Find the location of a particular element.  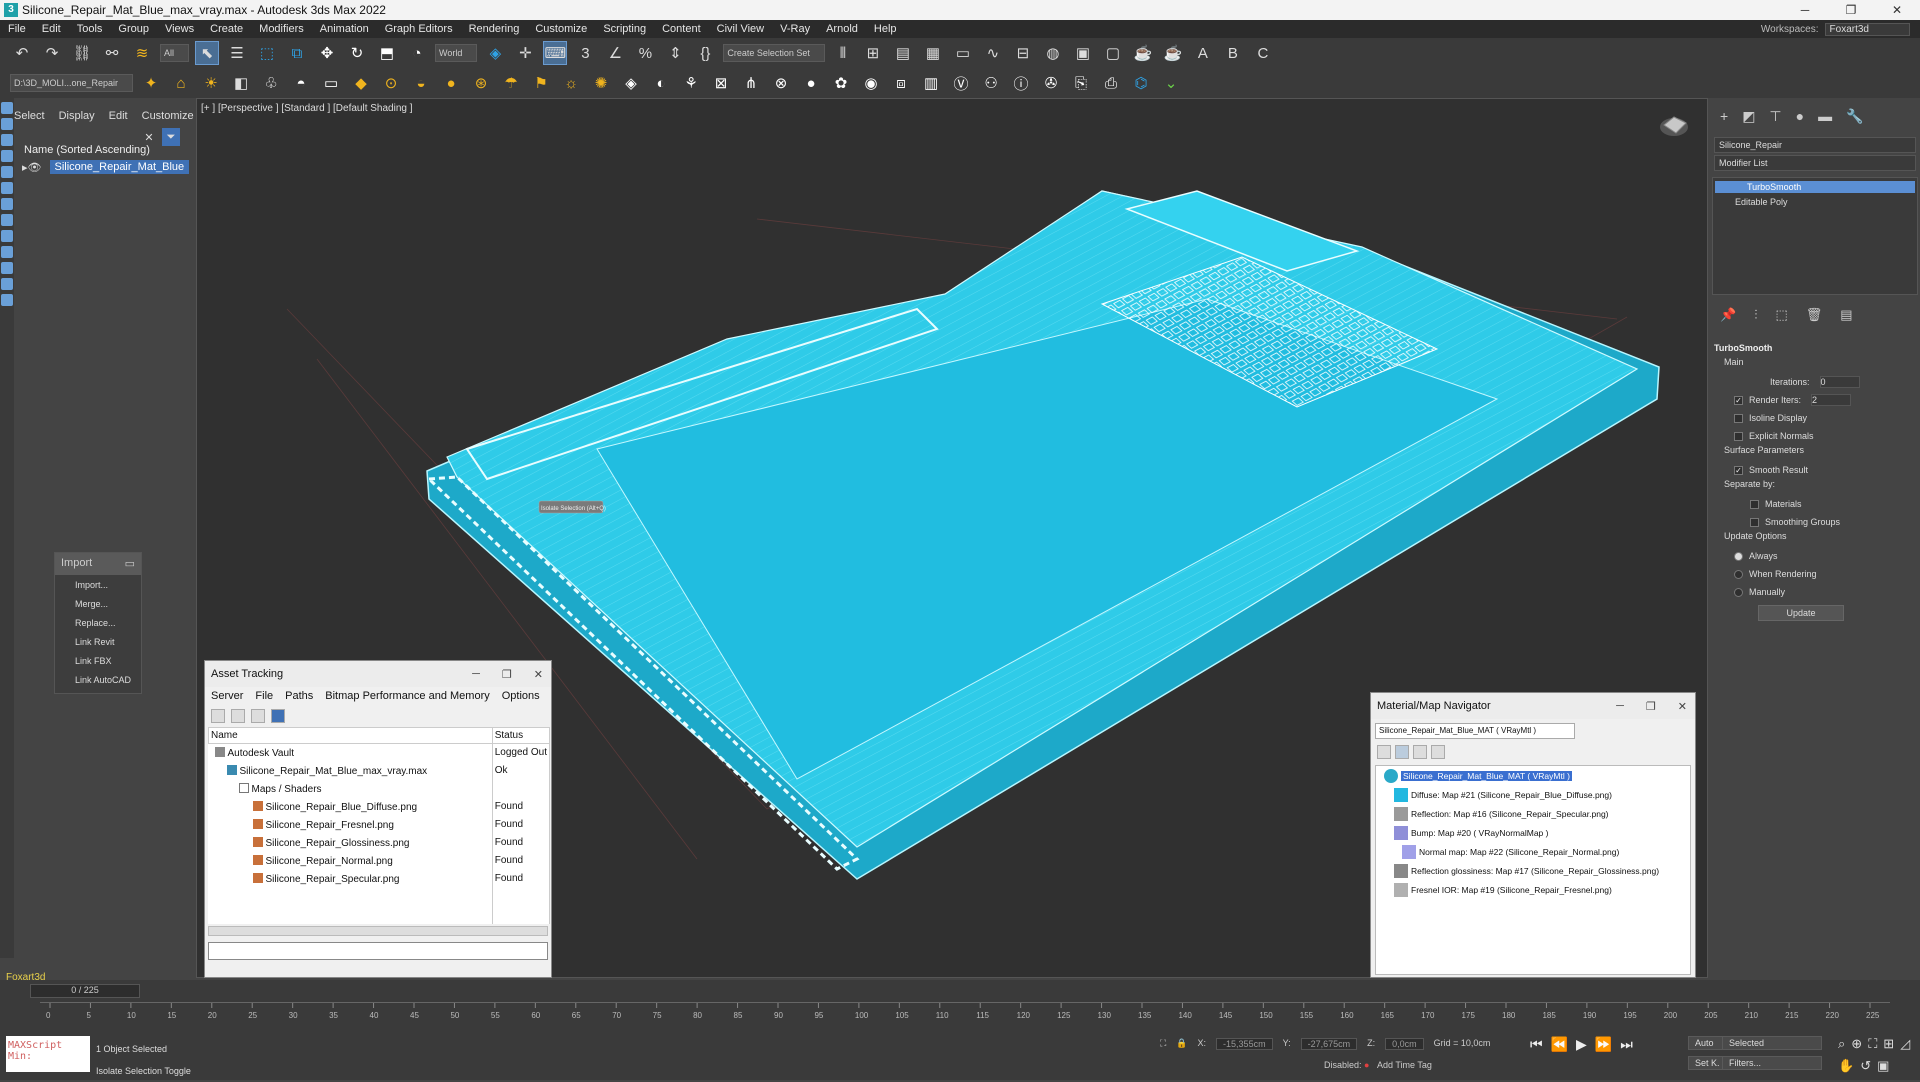

configure-sets-icon: ▤ is located at coordinates (1846, 315).